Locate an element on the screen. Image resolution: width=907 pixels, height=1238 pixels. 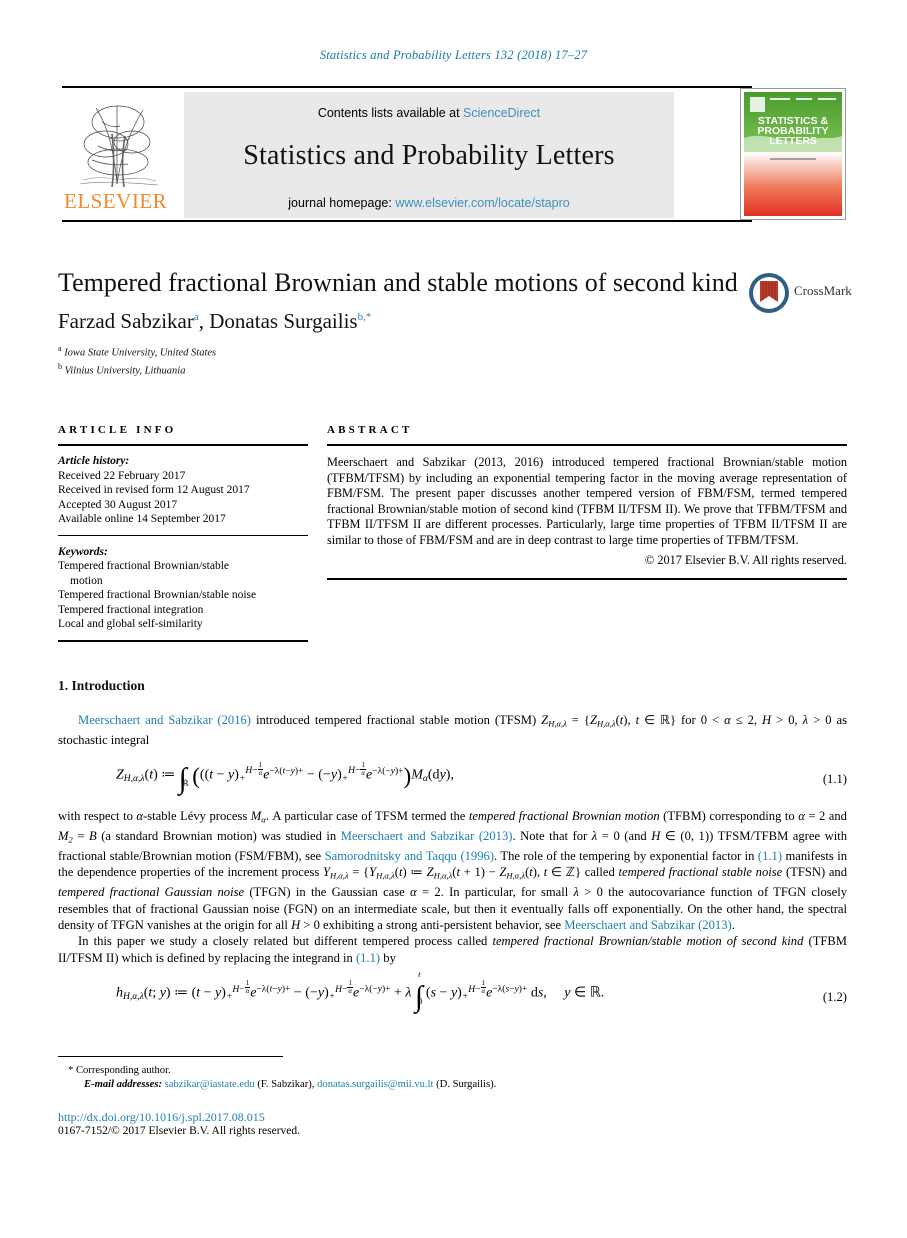
p3-c: by is located at coordinates (388, 957).